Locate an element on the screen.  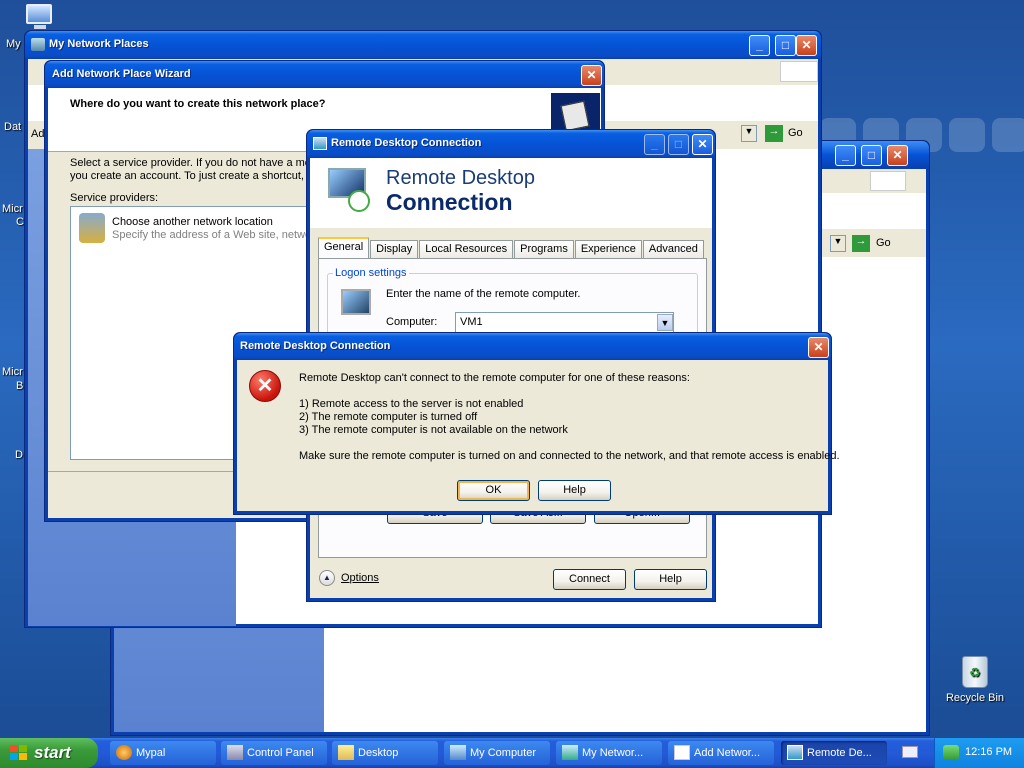
start-label: start is located at coordinates (52, 752).